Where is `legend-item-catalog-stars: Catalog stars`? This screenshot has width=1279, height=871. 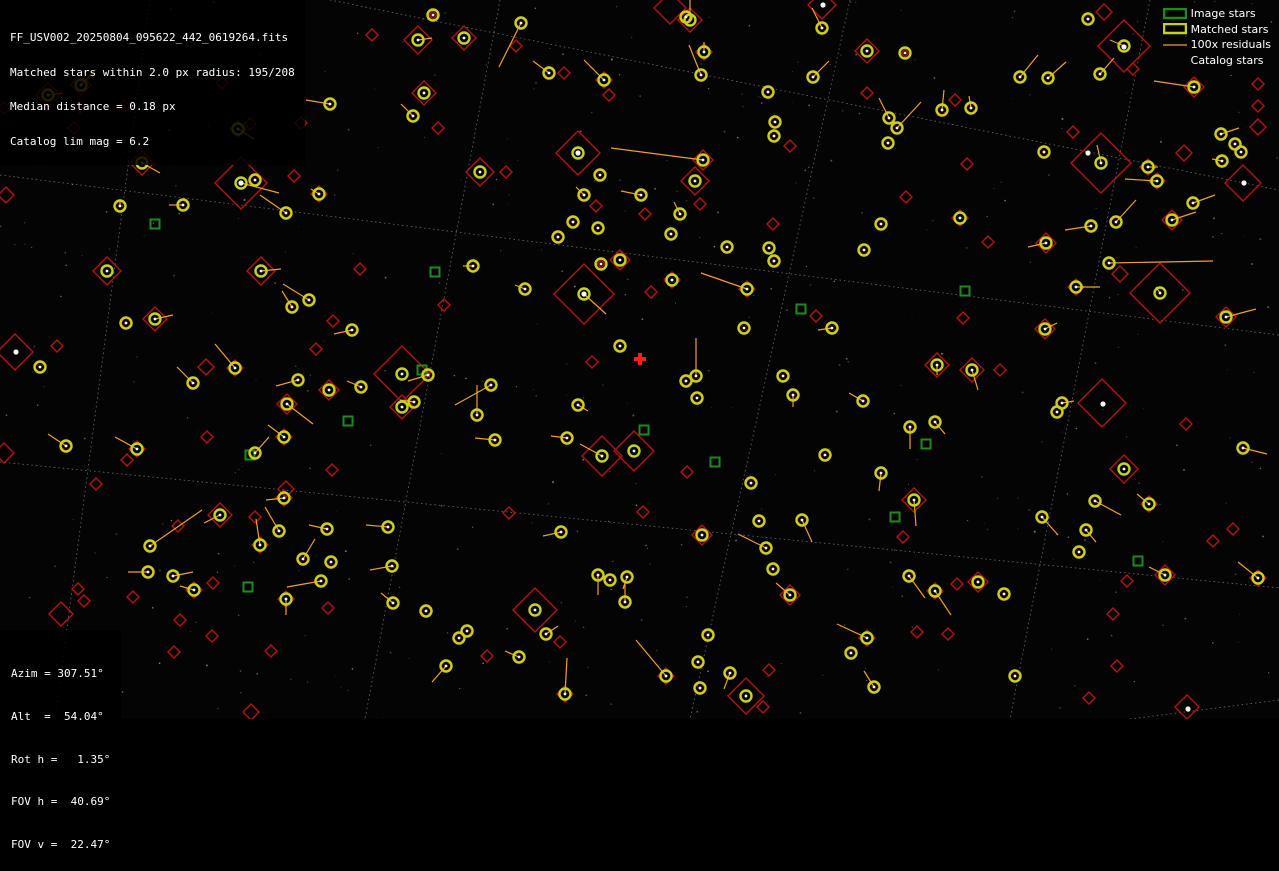 legend-item-catalog-stars: Catalog stars is located at coordinates (1215, 61).